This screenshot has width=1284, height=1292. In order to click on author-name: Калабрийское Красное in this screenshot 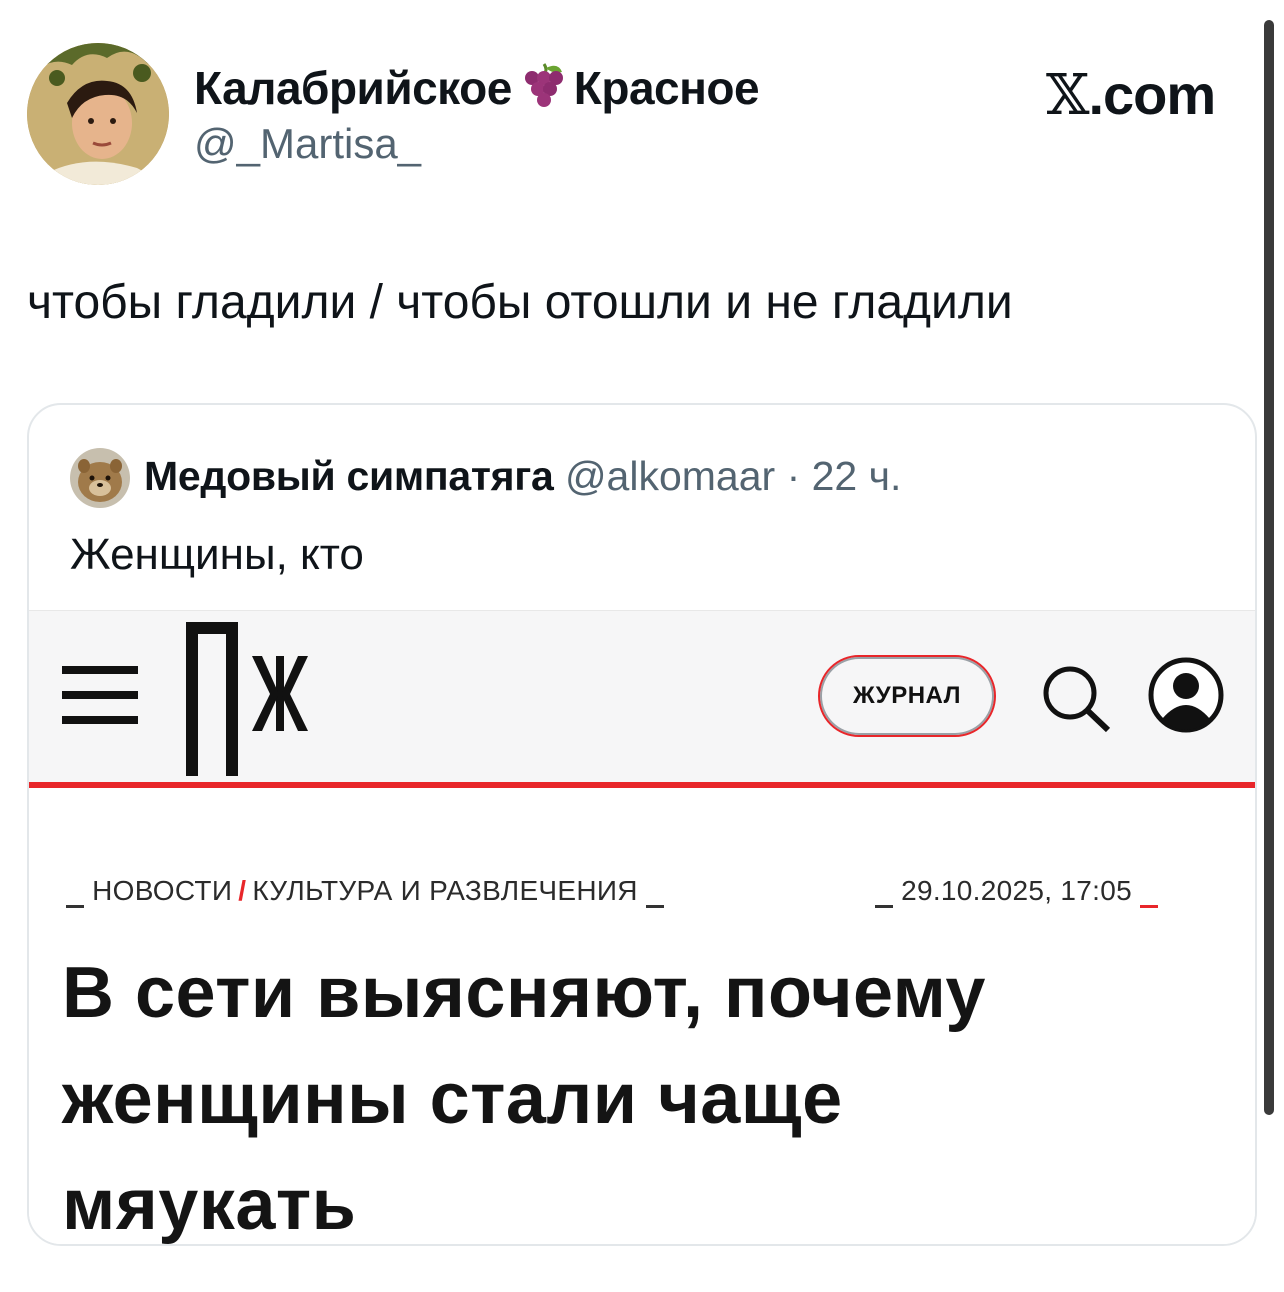, I will do `click(477, 90)`.